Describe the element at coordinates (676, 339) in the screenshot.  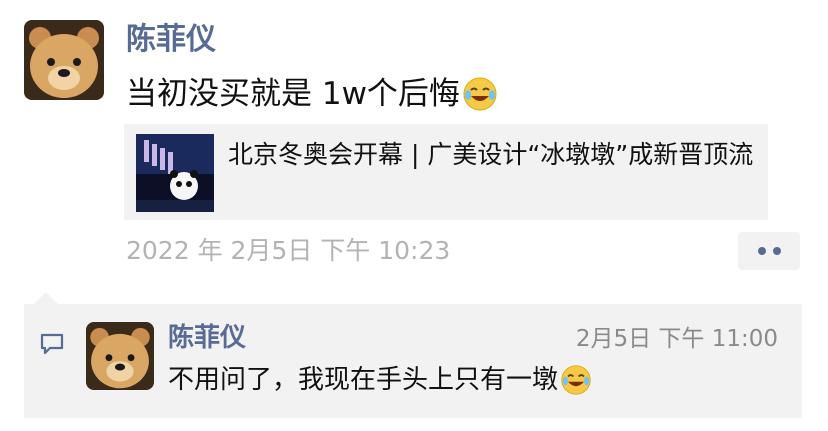
I see `comment-timestamp: 2月5日 下午 11:00` at that location.